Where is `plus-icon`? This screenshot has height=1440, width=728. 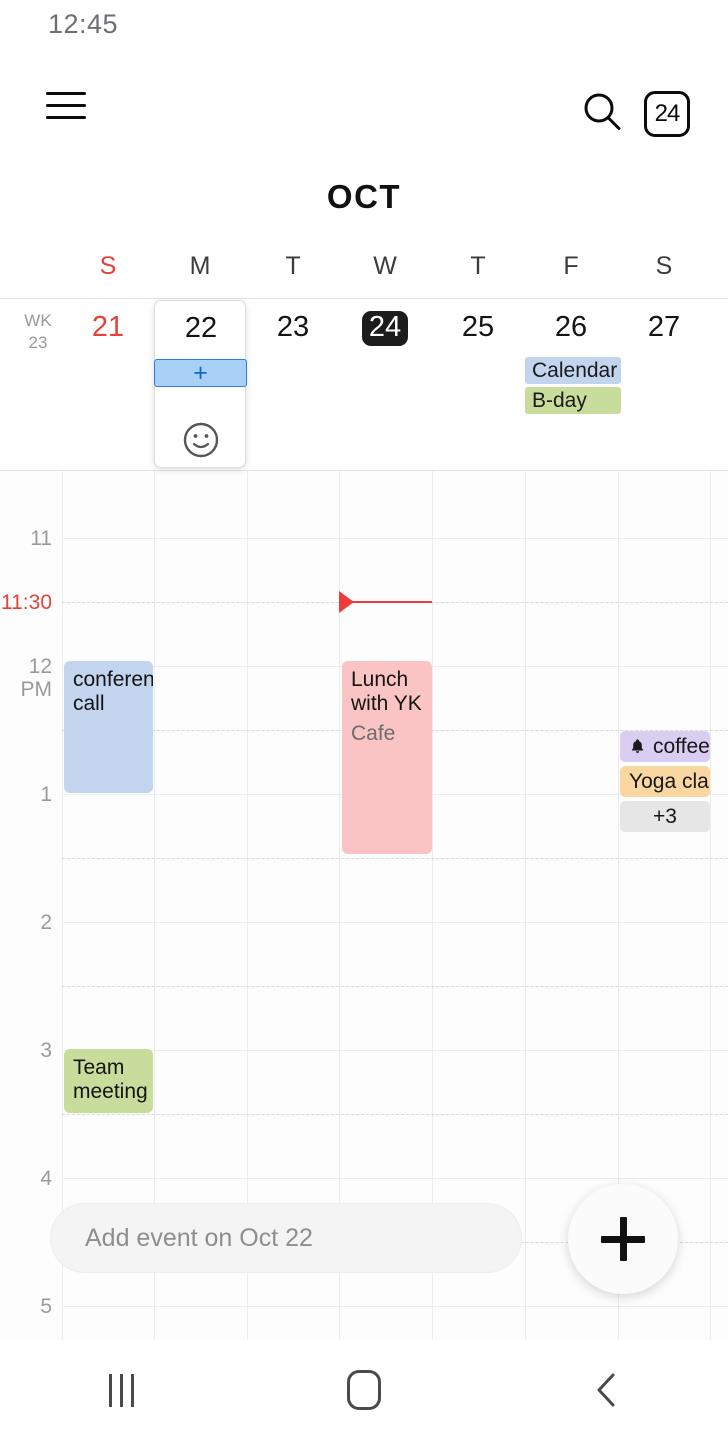 plus-icon is located at coordinates (623, 1239).